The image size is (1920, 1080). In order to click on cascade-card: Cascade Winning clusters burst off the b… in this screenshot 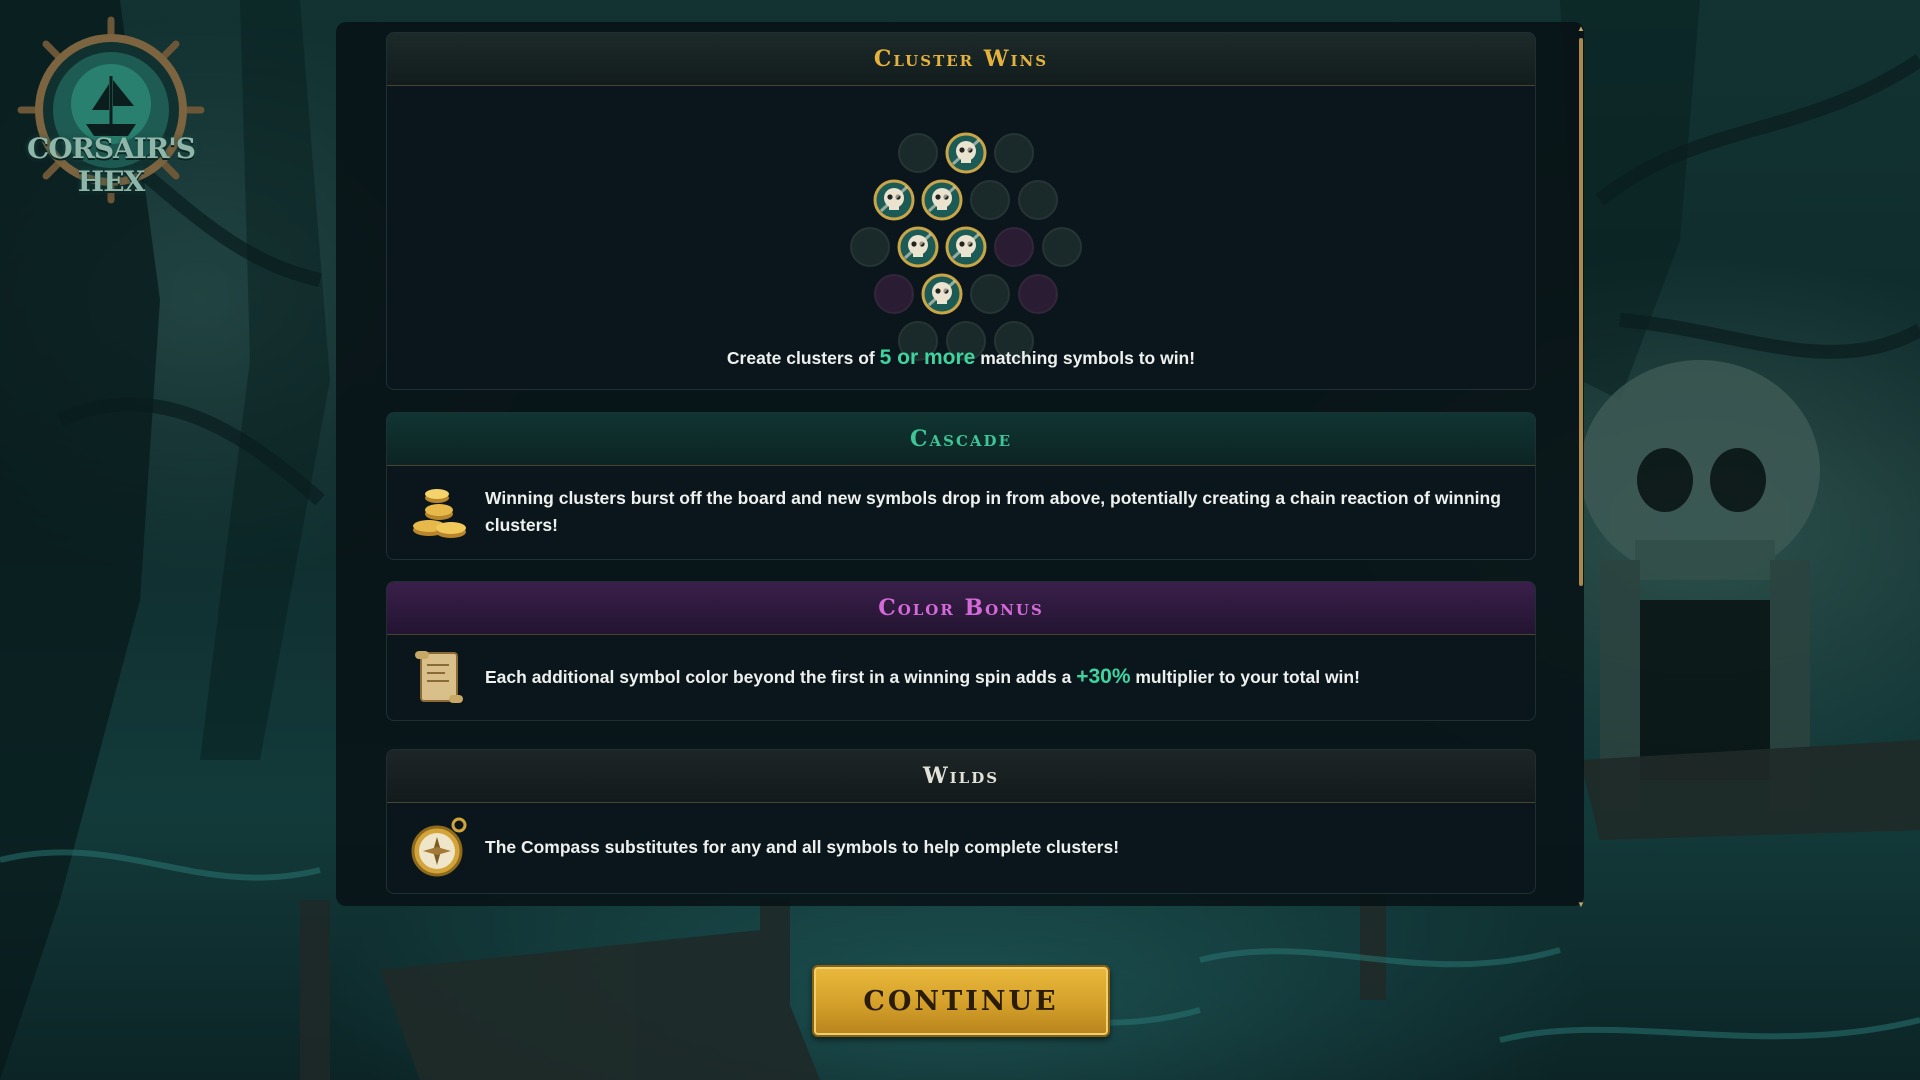, I will do `click(961, 486)`.